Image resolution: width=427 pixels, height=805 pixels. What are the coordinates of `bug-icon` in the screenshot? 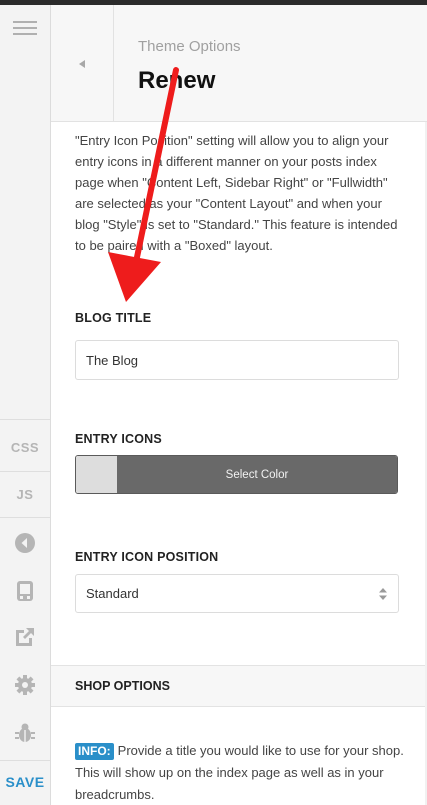 It's located at (25, 732).